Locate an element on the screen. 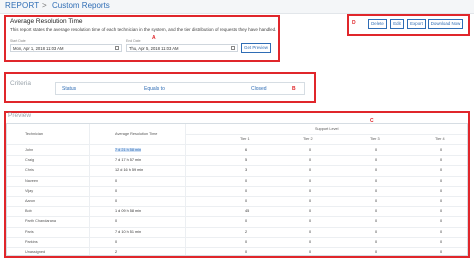 The width and height of the screenshot is (474, 258). breadcrumb-report-link: REPORT is located at coordinates (22, 5).